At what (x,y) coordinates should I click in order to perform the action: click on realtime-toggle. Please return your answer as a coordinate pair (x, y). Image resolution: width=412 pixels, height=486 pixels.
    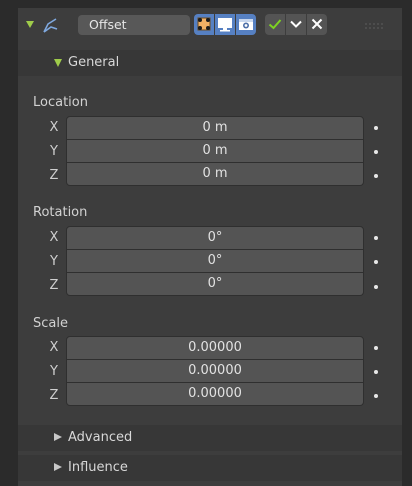
    Looking at the image, I should click on (225, 24).